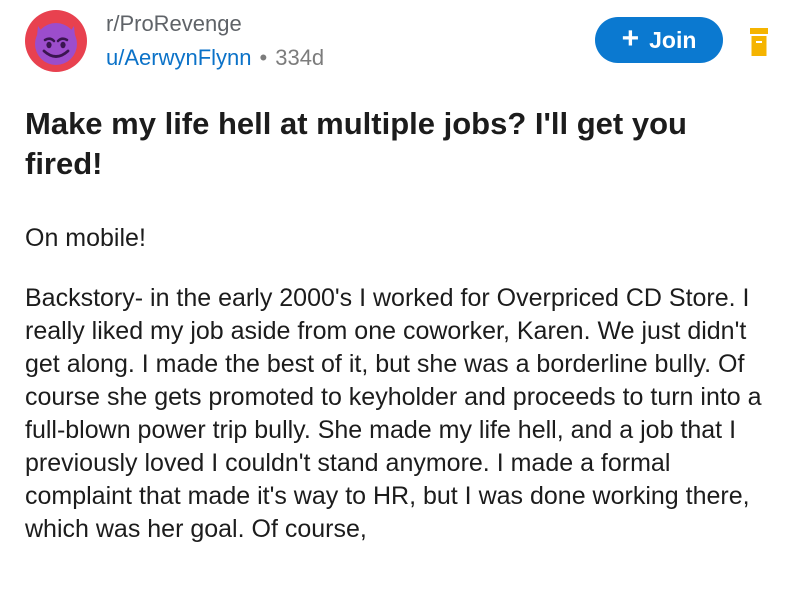 The height and width of the screenshot is (599, 800). Describe the element at coordinates (673, 39) in the screenshot. I see `join-button-label: Join` at that location.